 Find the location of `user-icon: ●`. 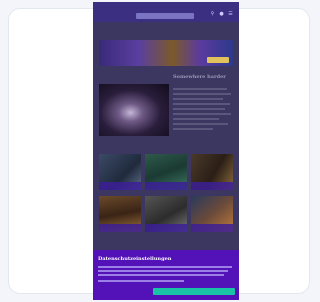

user-icon: ● is located at coordinates (221, 14).